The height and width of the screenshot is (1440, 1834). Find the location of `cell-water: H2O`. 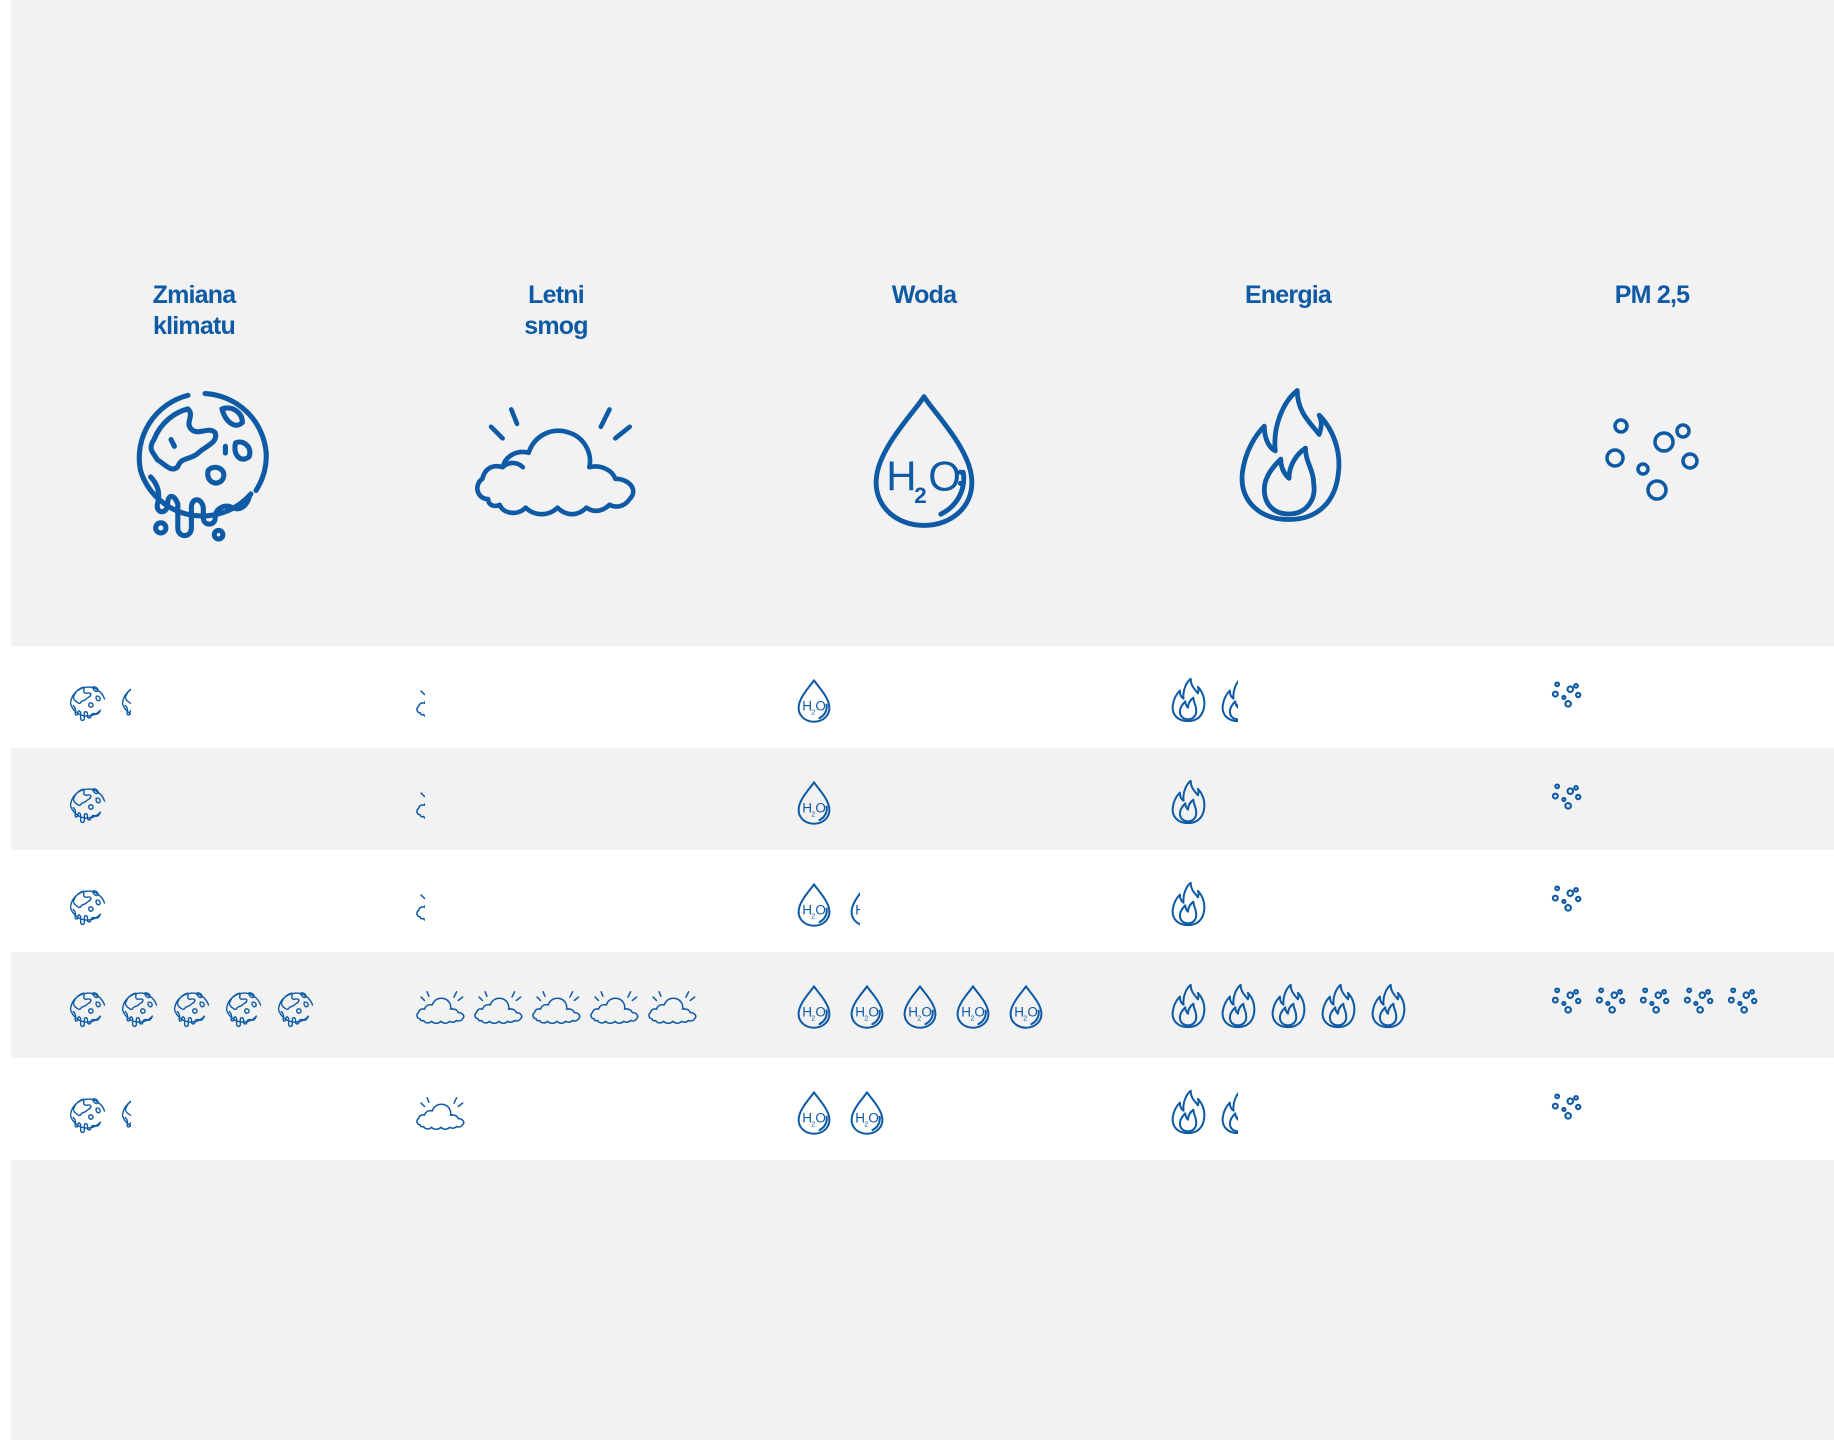

cell-water: H2O is located at coordinates (956, 697).